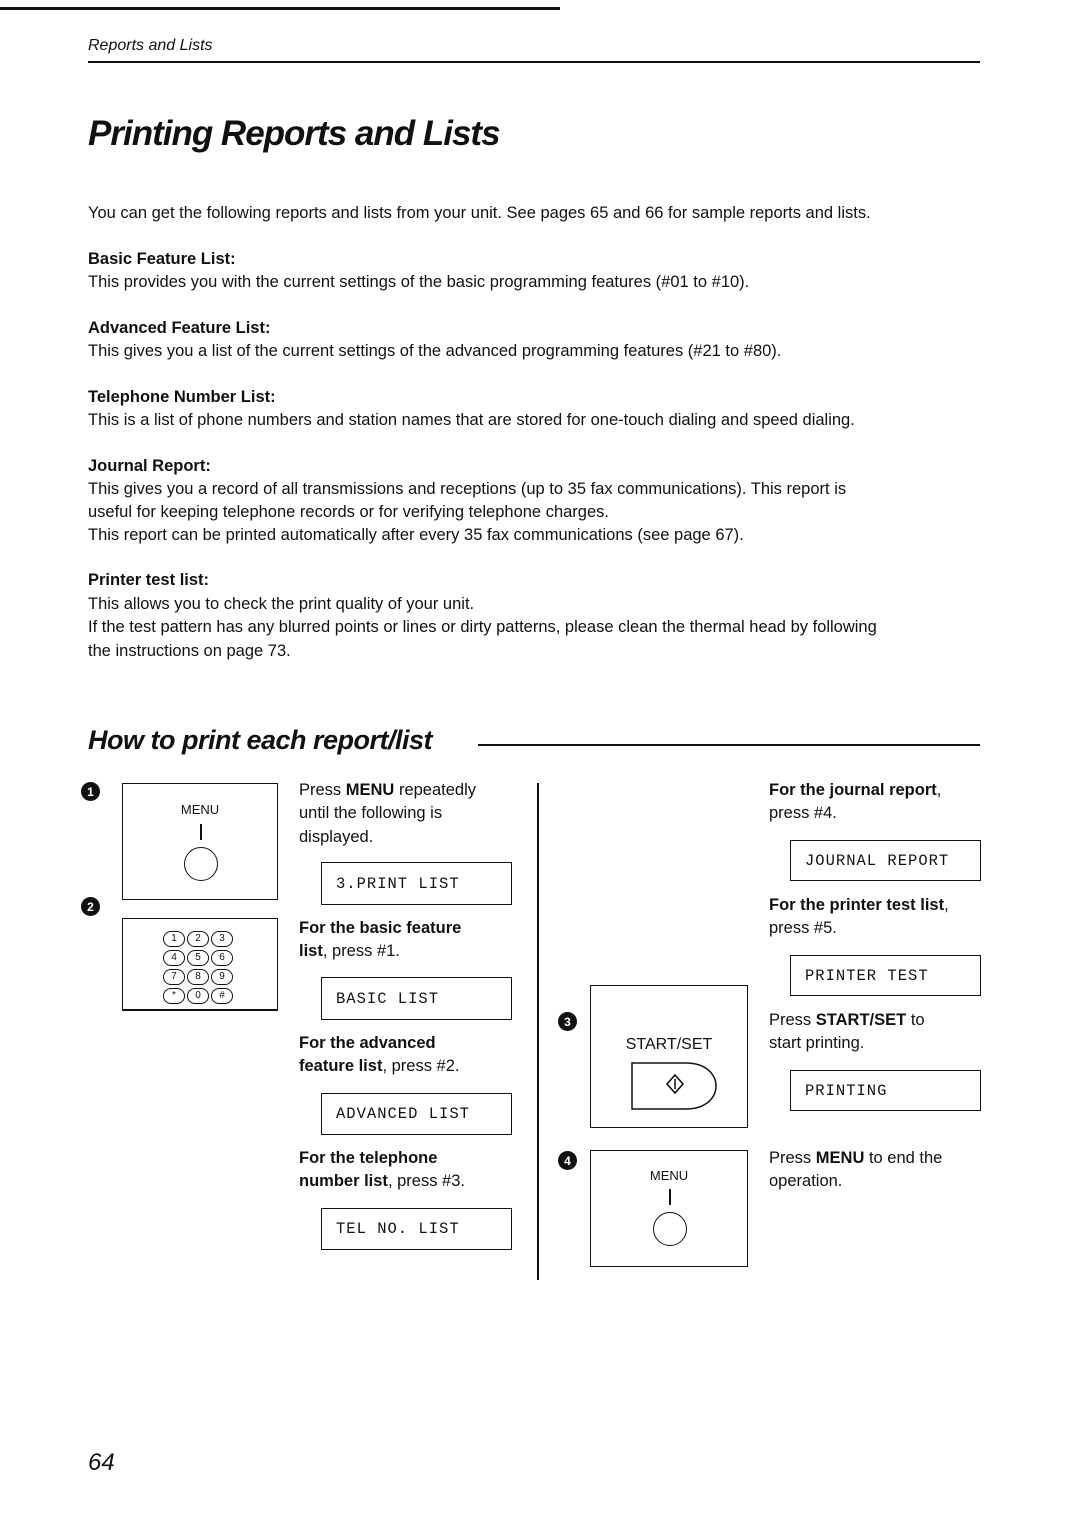 The height and width of the screenshot is (1513, 1080). Describe the element at coordinates (149, 580) in the screenshot. I see `item-heading: Printer test list:` at that location.